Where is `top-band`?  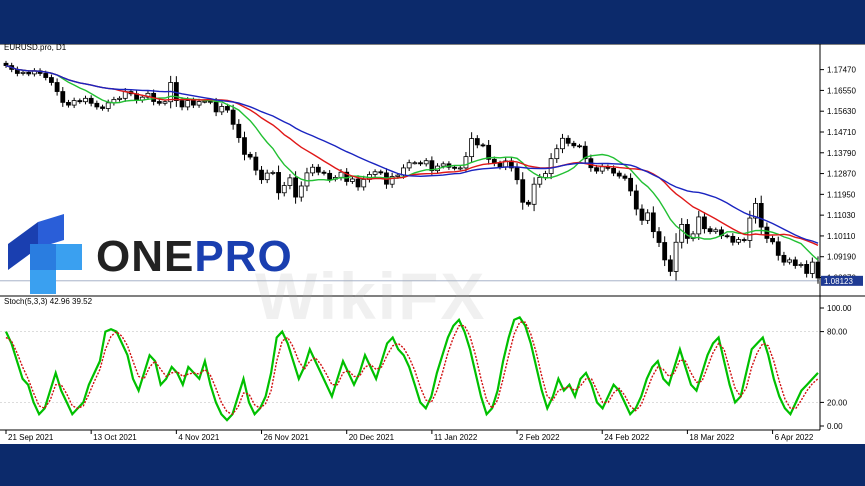 top-band is located at coordinates (432, 22).